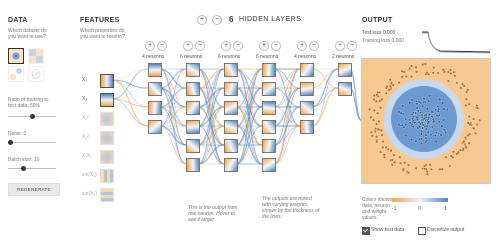  I want to click on output-decision-plot, so click(426, 121).